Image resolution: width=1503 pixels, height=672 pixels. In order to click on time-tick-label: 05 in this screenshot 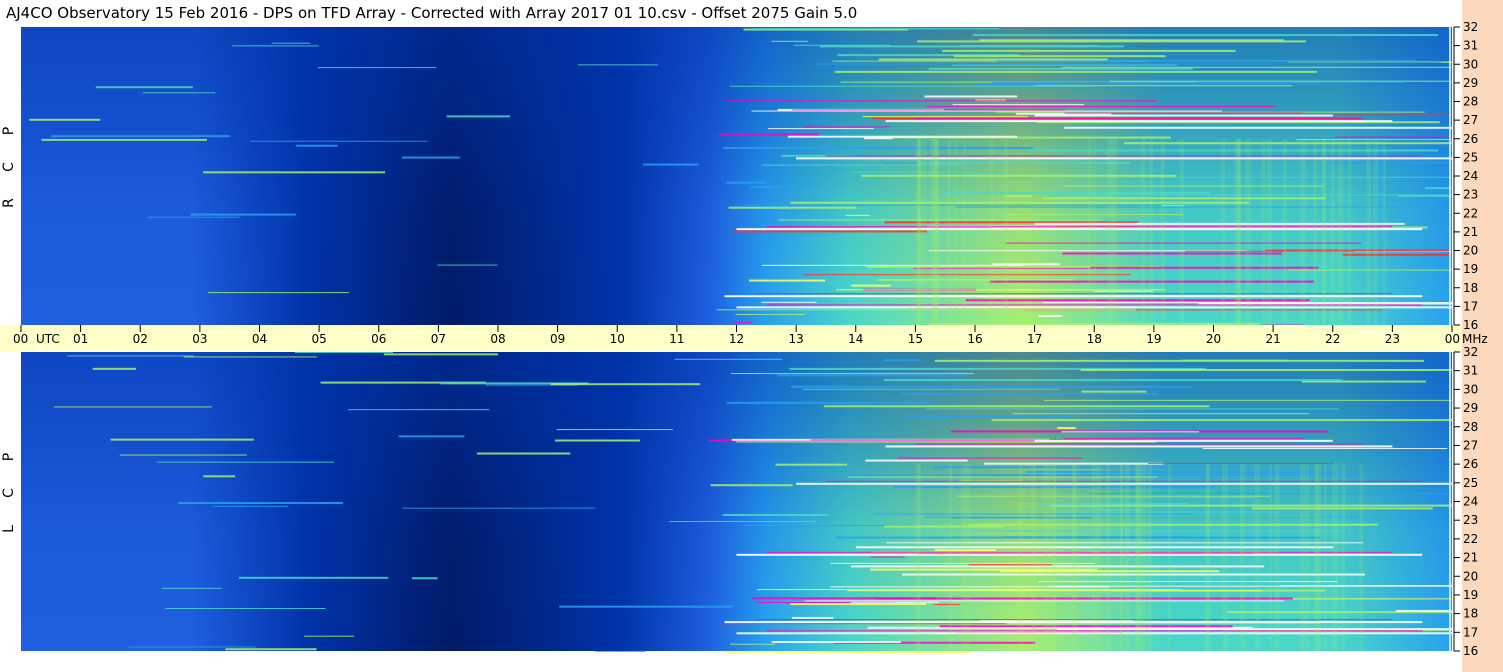, I will do `click(318, 339)`.